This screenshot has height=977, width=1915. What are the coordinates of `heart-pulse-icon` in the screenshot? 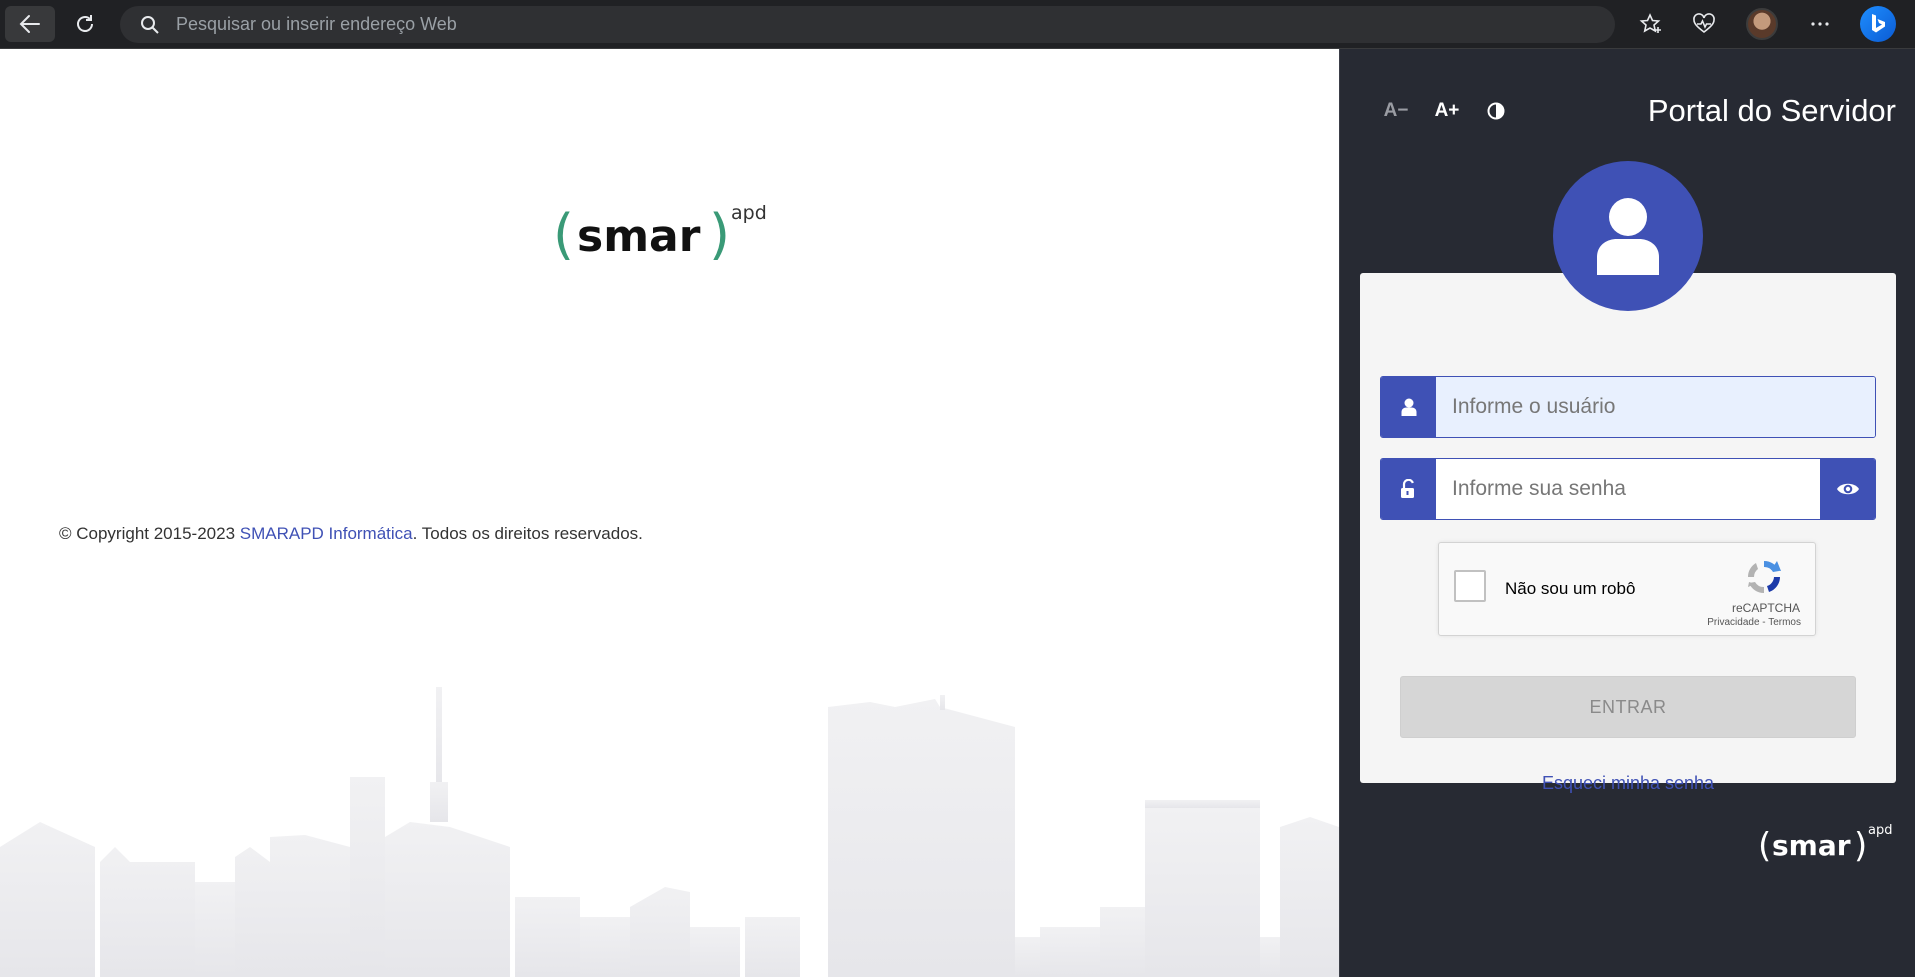 It's located at (1704, 23).